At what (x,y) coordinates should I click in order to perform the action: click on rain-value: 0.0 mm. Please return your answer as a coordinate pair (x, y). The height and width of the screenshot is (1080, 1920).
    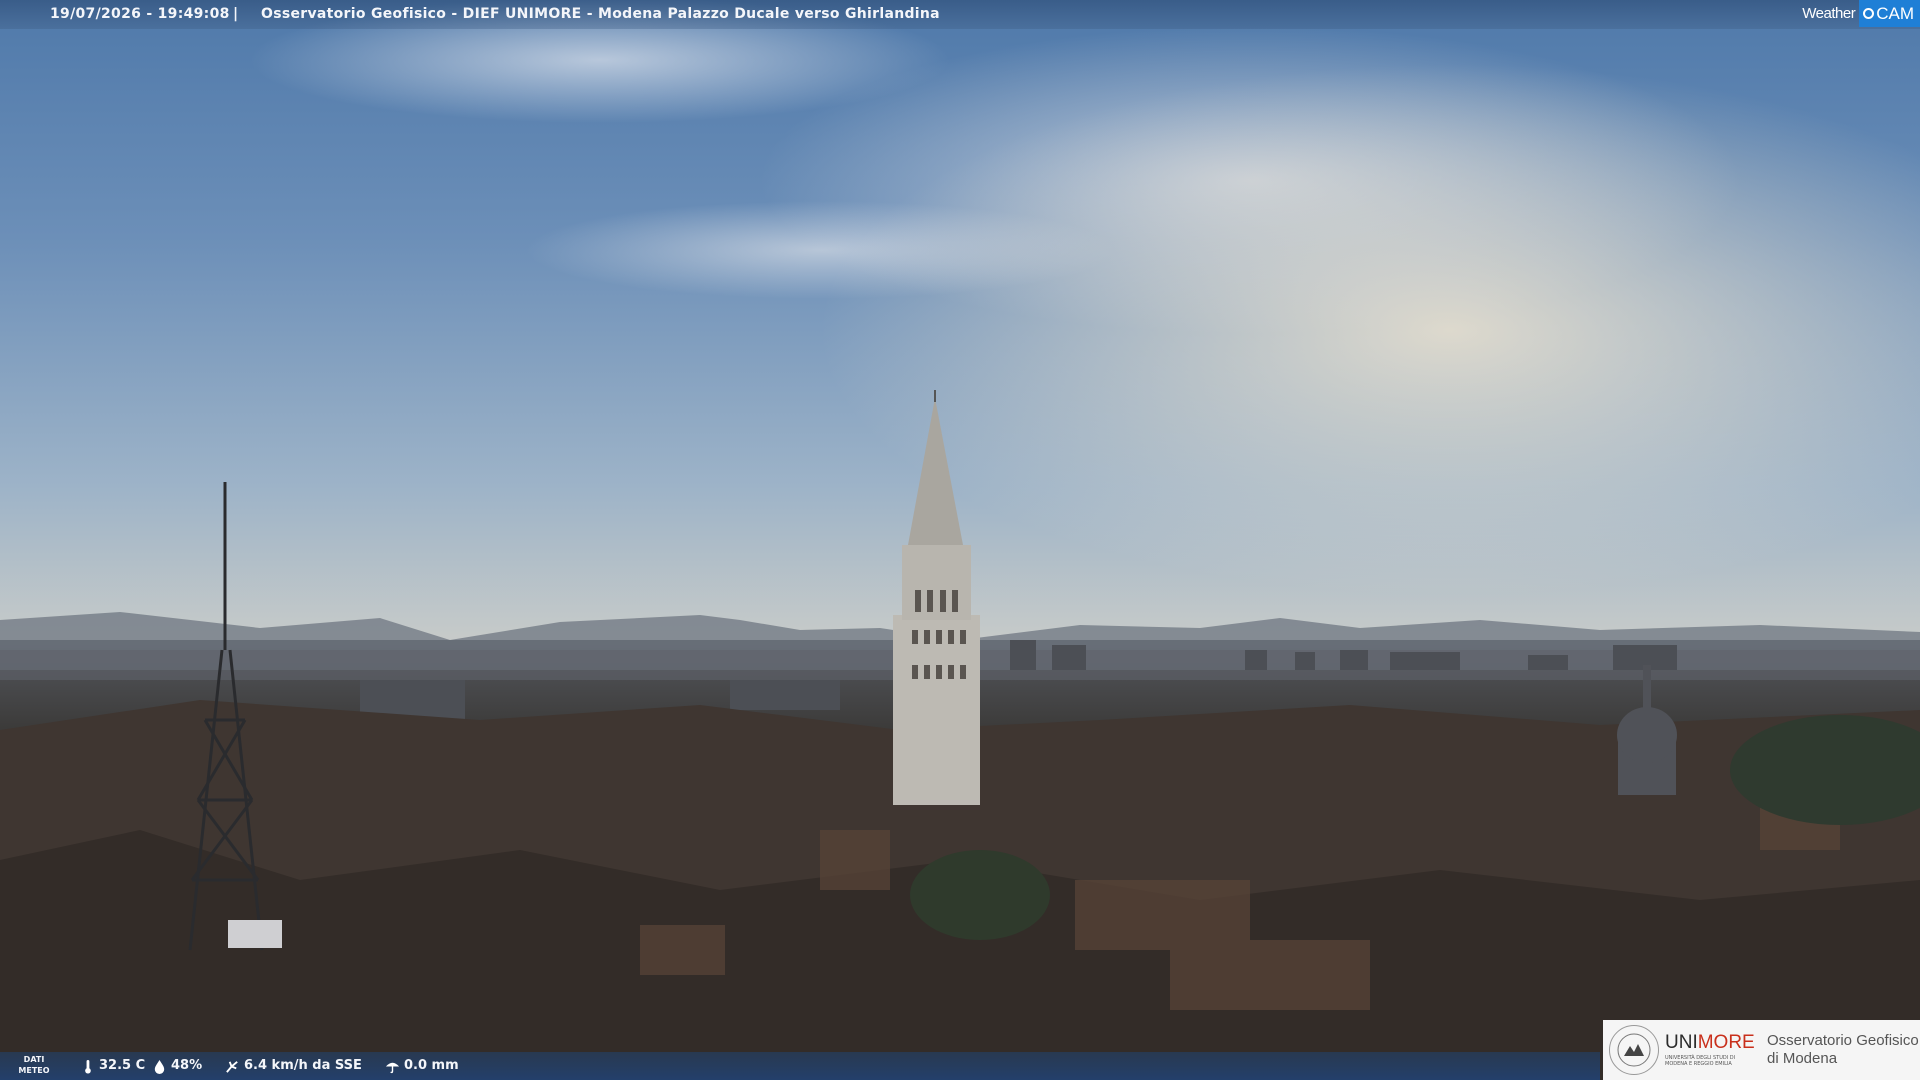
    Looking at the image, I should click on (431, 1065).